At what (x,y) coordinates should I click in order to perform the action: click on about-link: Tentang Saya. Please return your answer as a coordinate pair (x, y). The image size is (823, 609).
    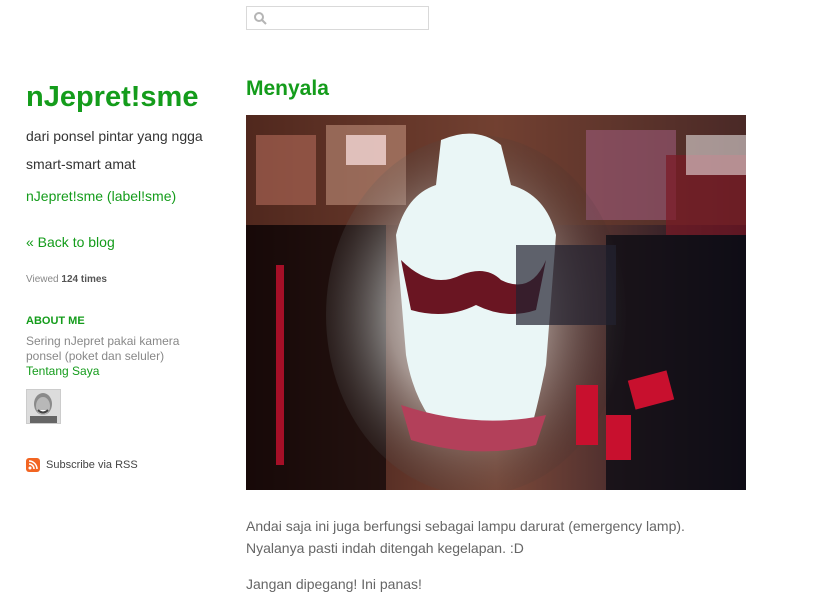
    Looking at the image, I should click on (126, 371).